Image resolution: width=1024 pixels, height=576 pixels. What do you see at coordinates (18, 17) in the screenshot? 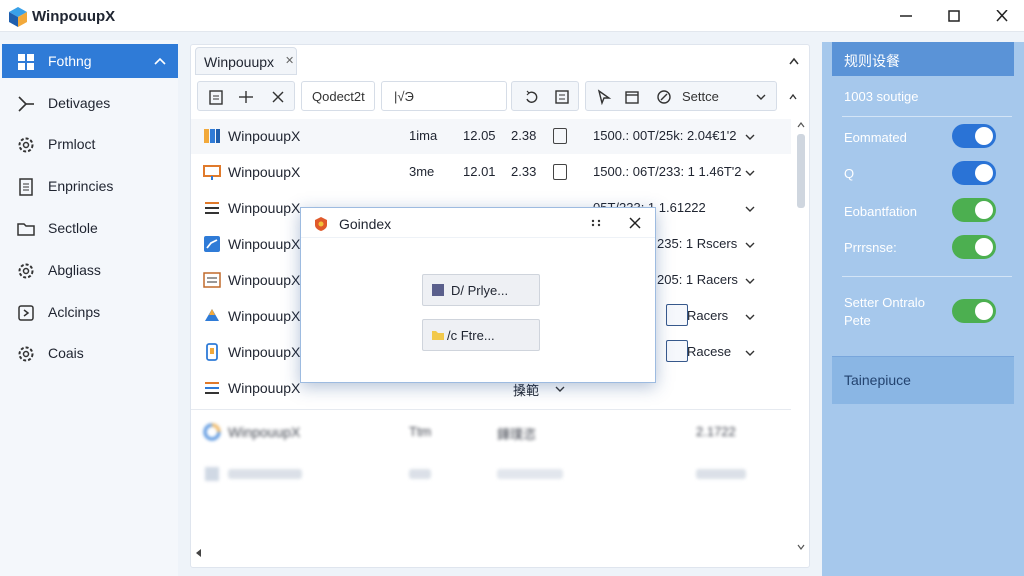
I see `app-logo-icon` at bounding box center [18, 17].